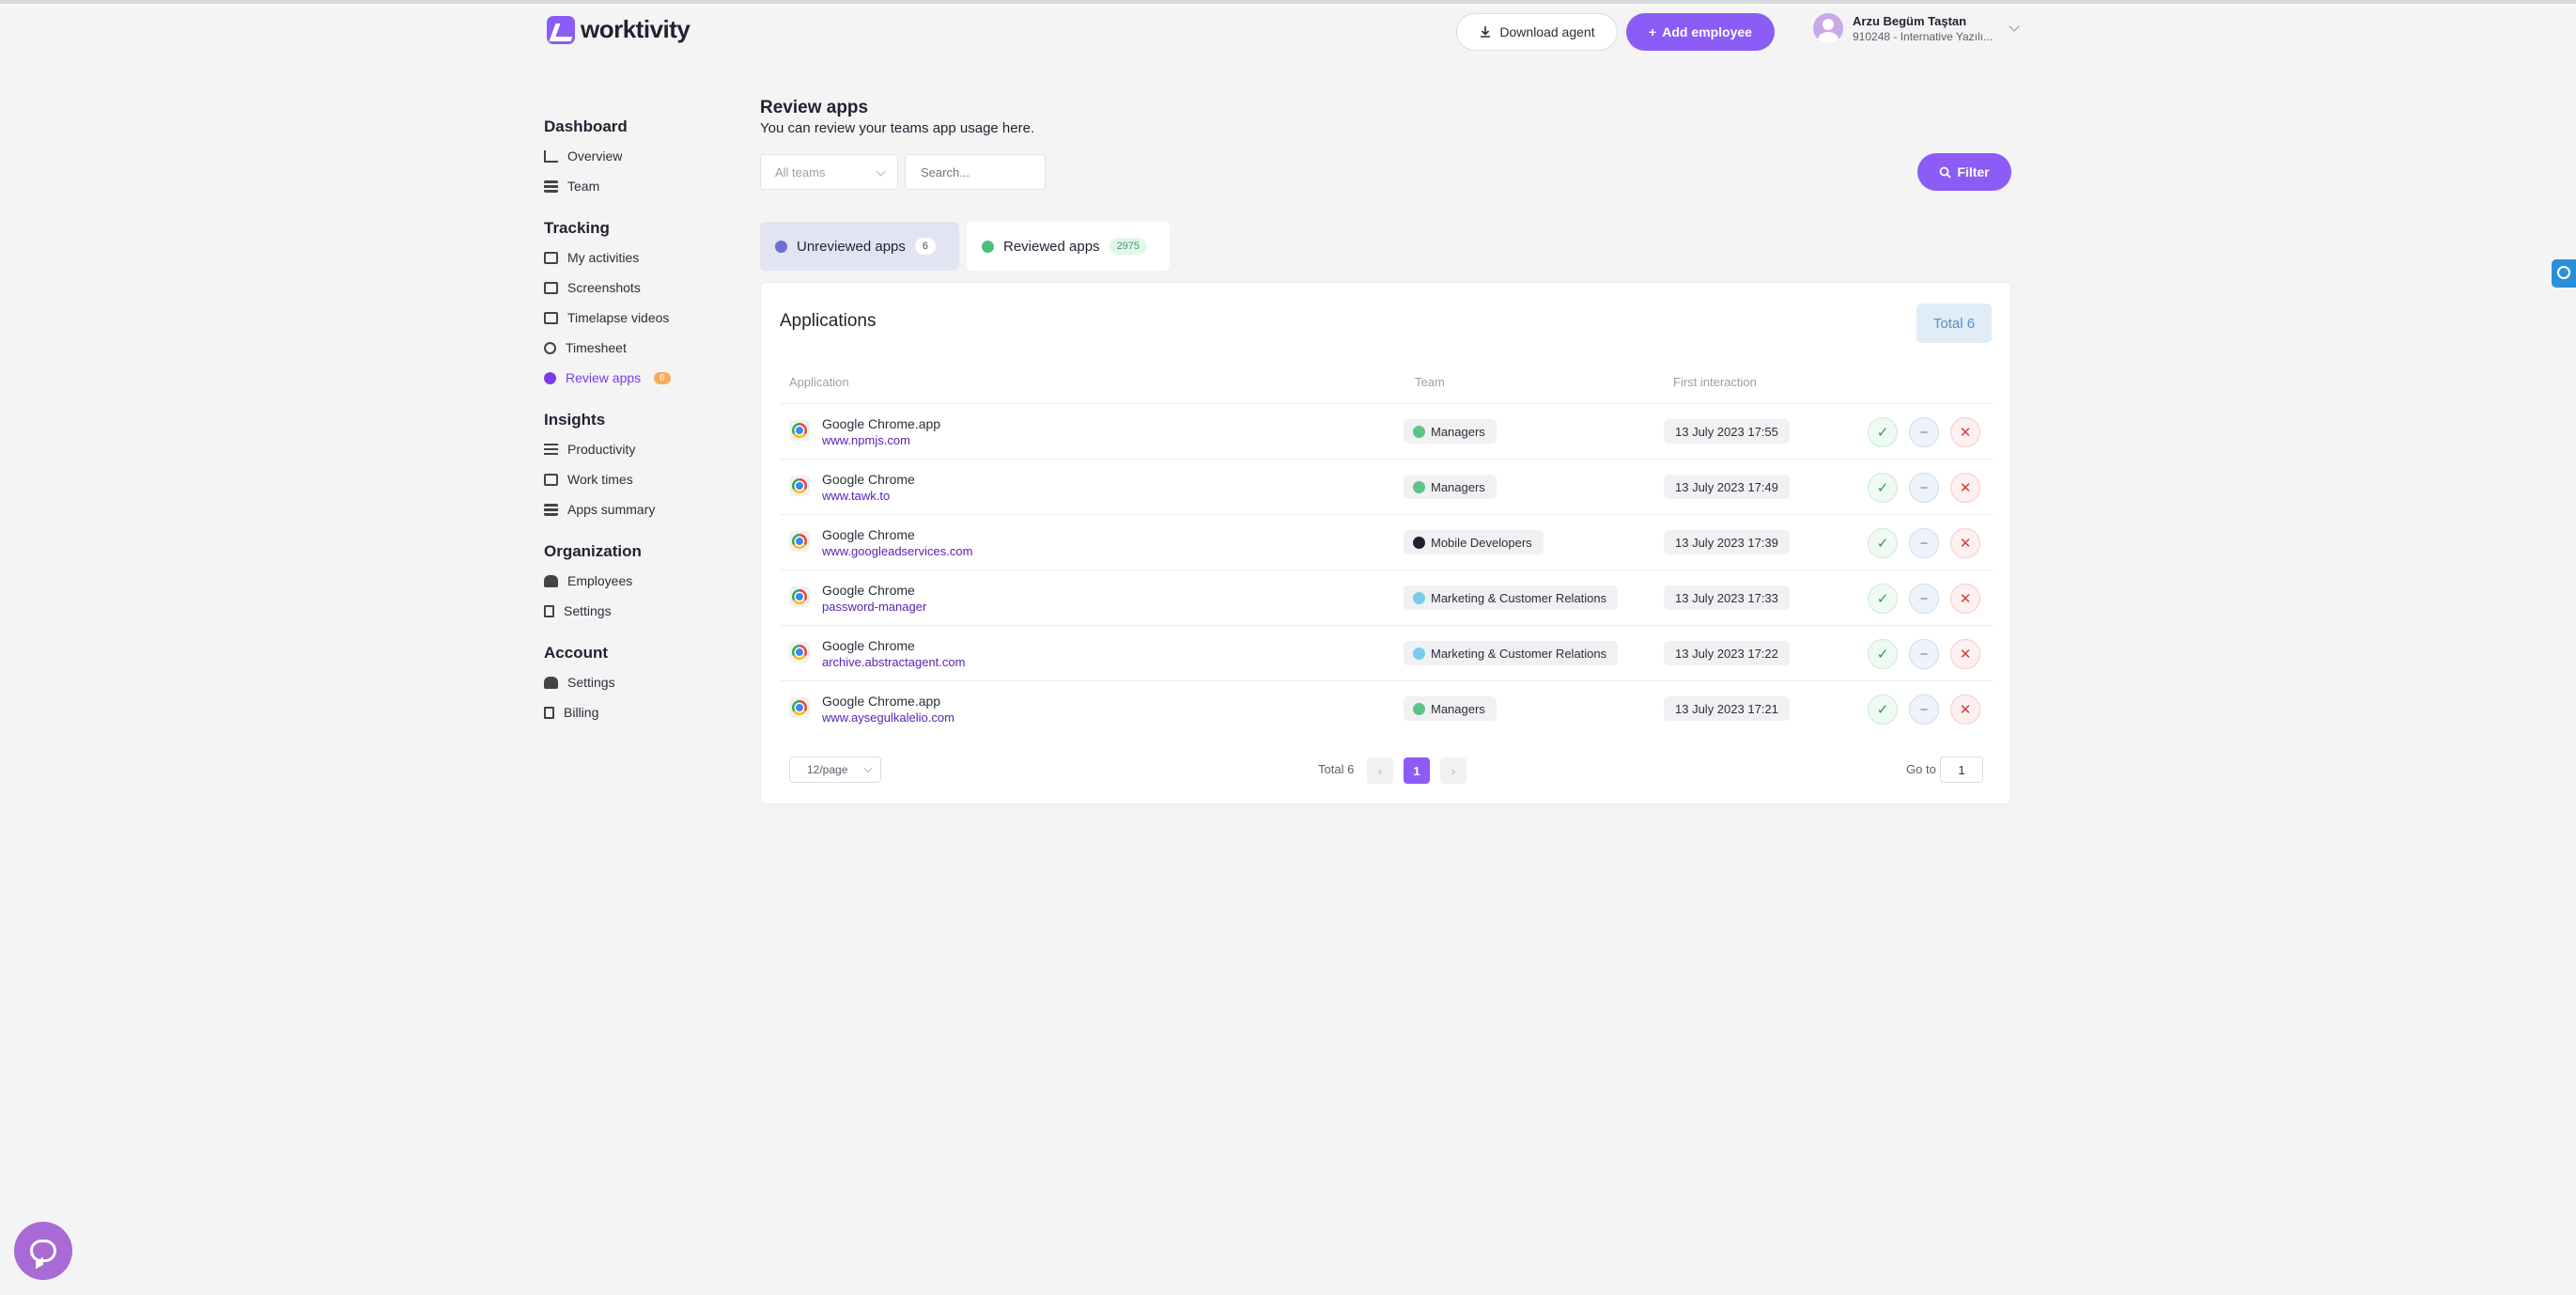  I want to click on plus-icon: +, so click(1653, 31).